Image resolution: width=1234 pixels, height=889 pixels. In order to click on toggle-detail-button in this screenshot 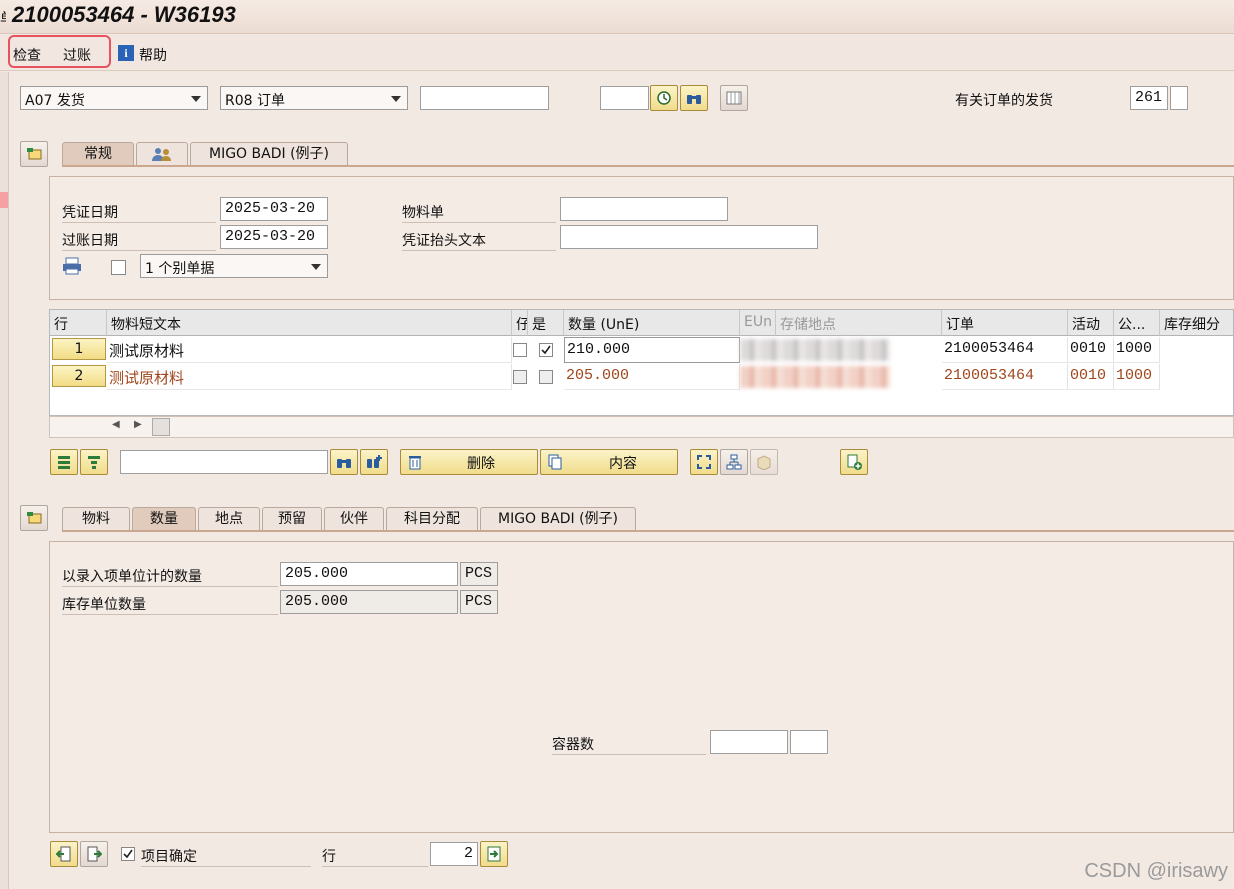, I will do `click(34, 518)`.